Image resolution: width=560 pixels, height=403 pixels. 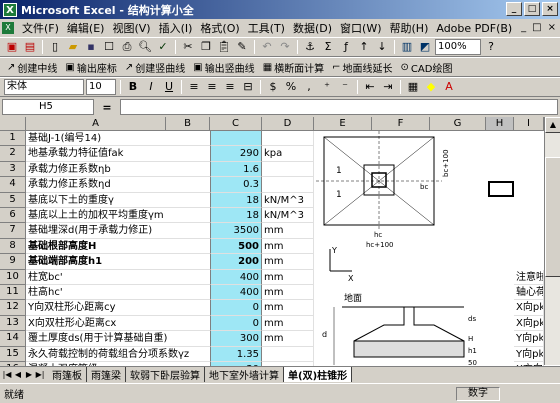 What do you see at coordinates (236, 323) in the screenshot?
I see `cell-c-value: 0` at bounding box center [236, 323].